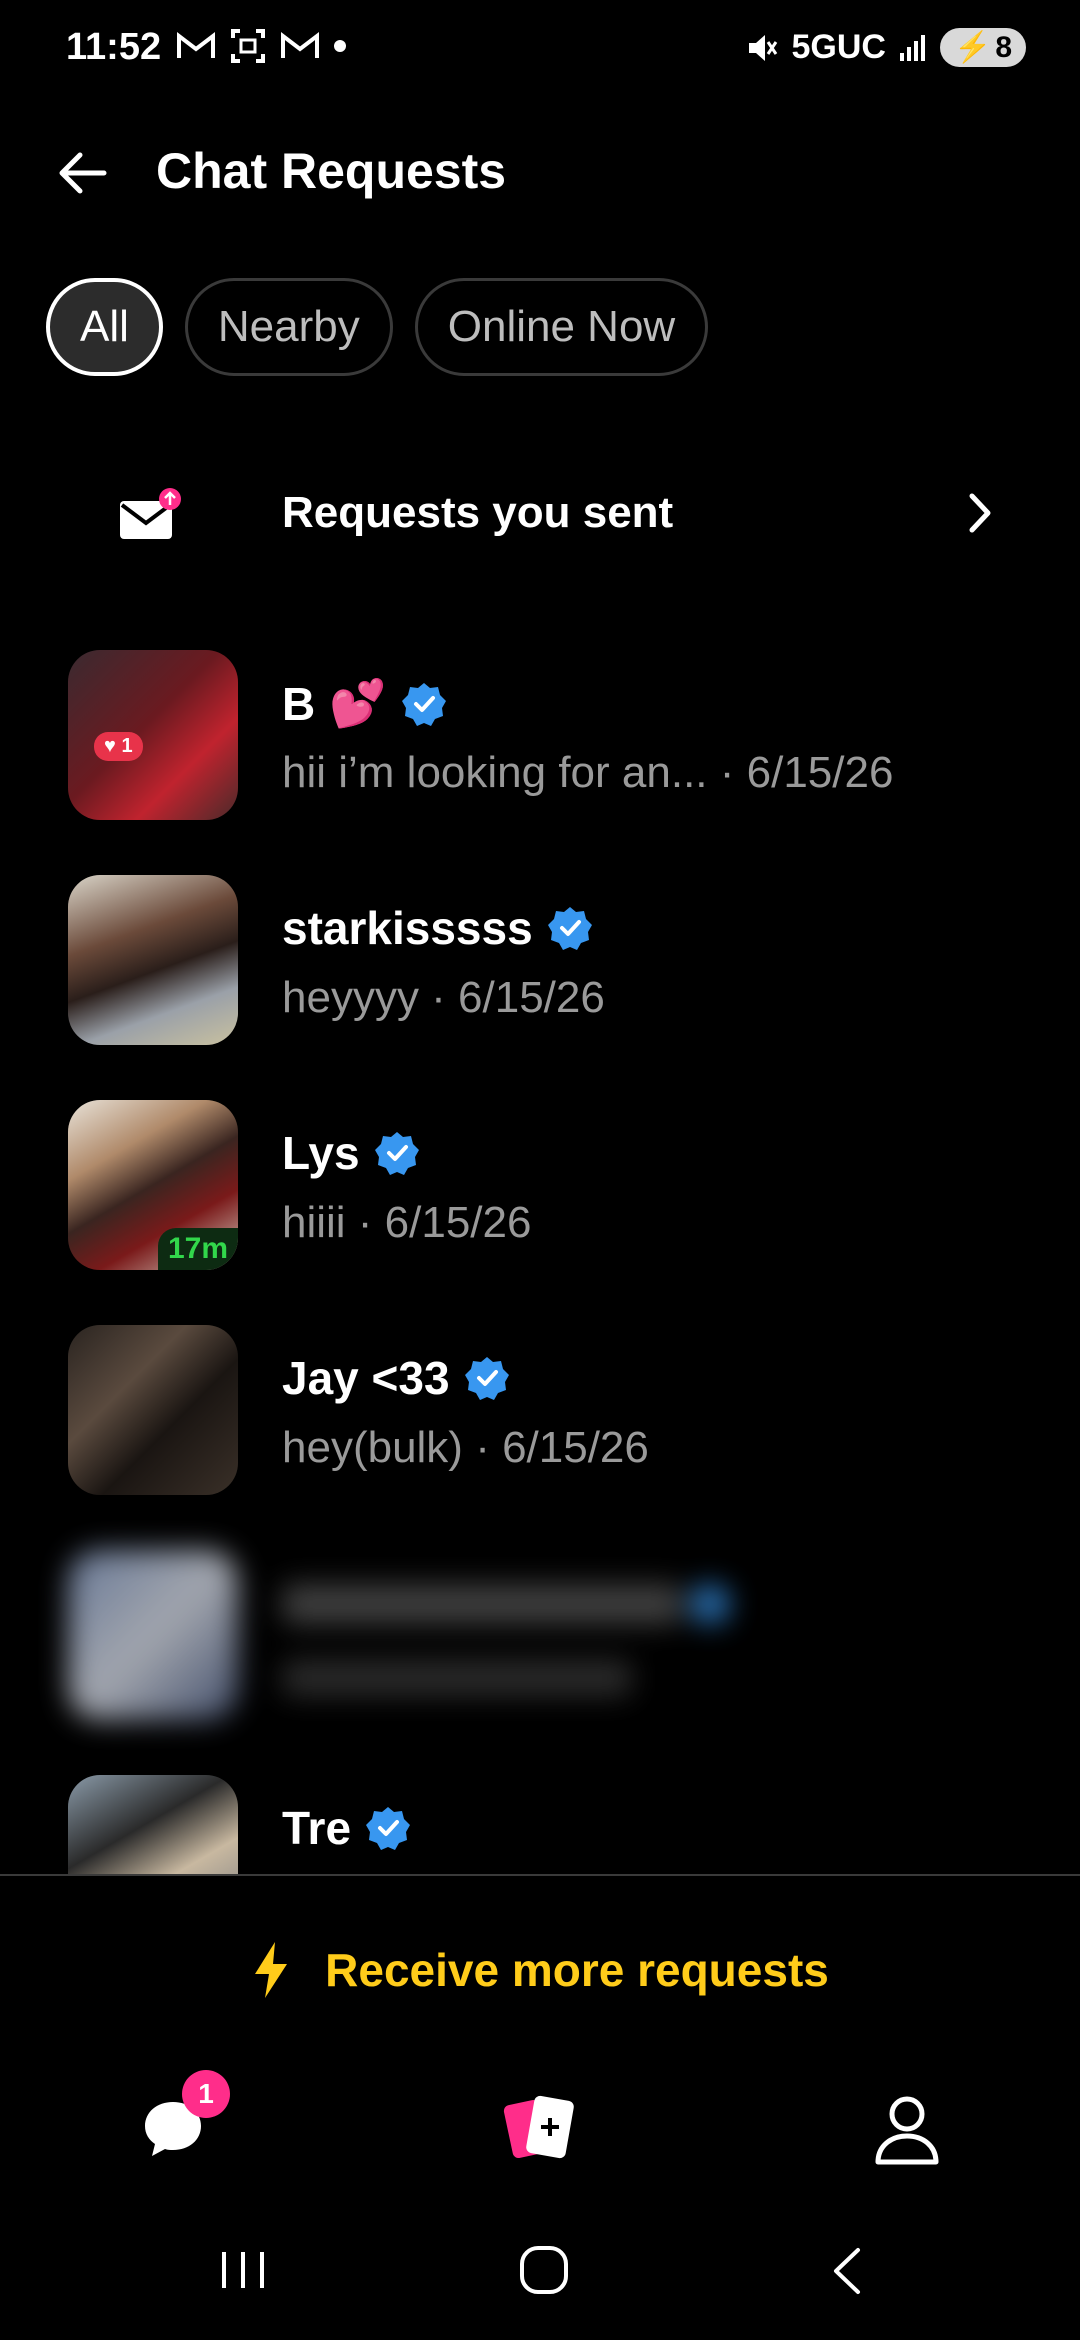  I want to click on avatar-b: ♥ 1, so click(153, 735).